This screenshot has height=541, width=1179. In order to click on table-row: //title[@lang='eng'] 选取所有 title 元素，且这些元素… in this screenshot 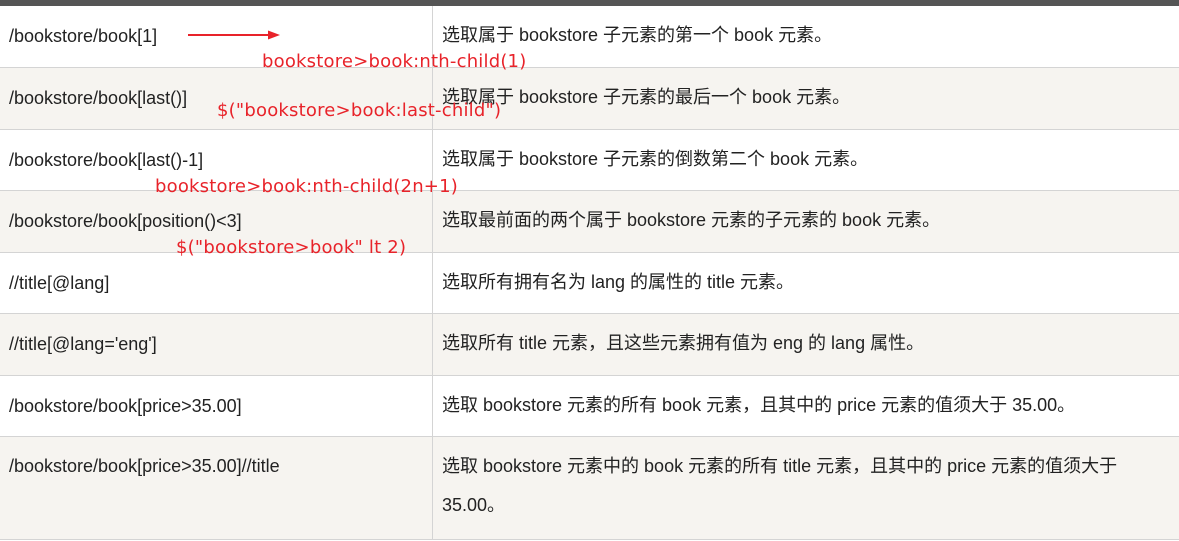, I will do `click(589, 345)`.